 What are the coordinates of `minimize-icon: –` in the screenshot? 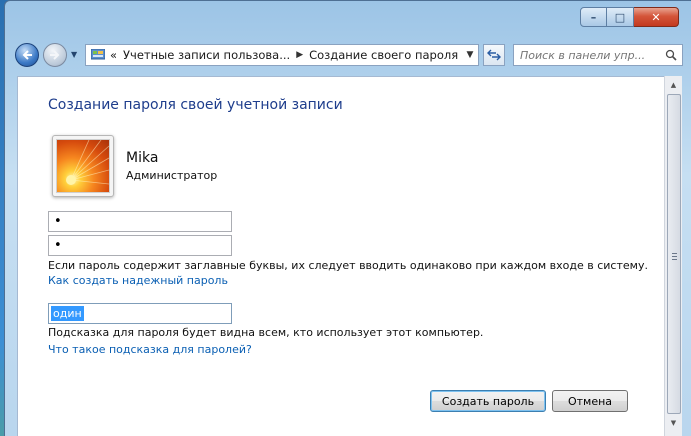 It's located at (593, 17).